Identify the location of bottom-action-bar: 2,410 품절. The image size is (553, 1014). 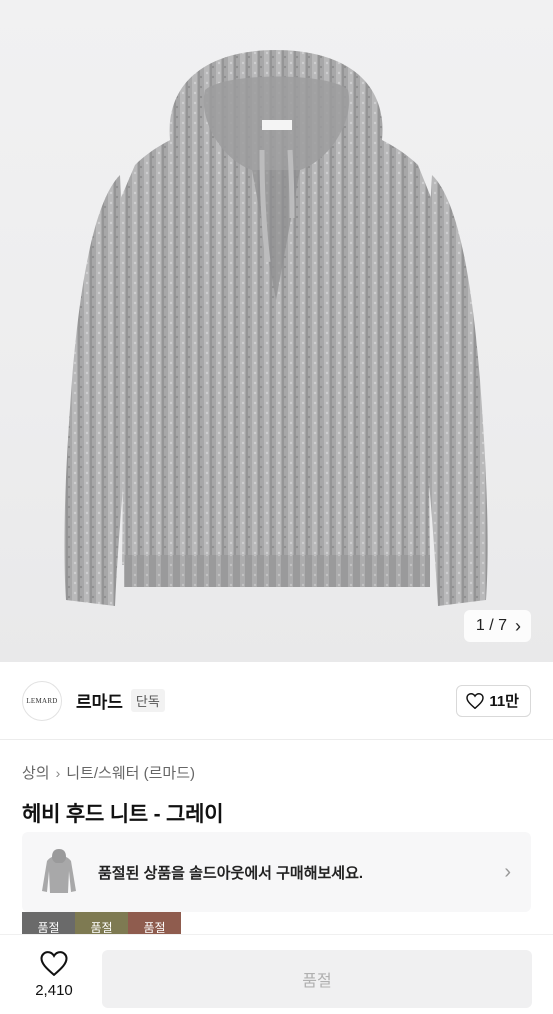
(276, 974).